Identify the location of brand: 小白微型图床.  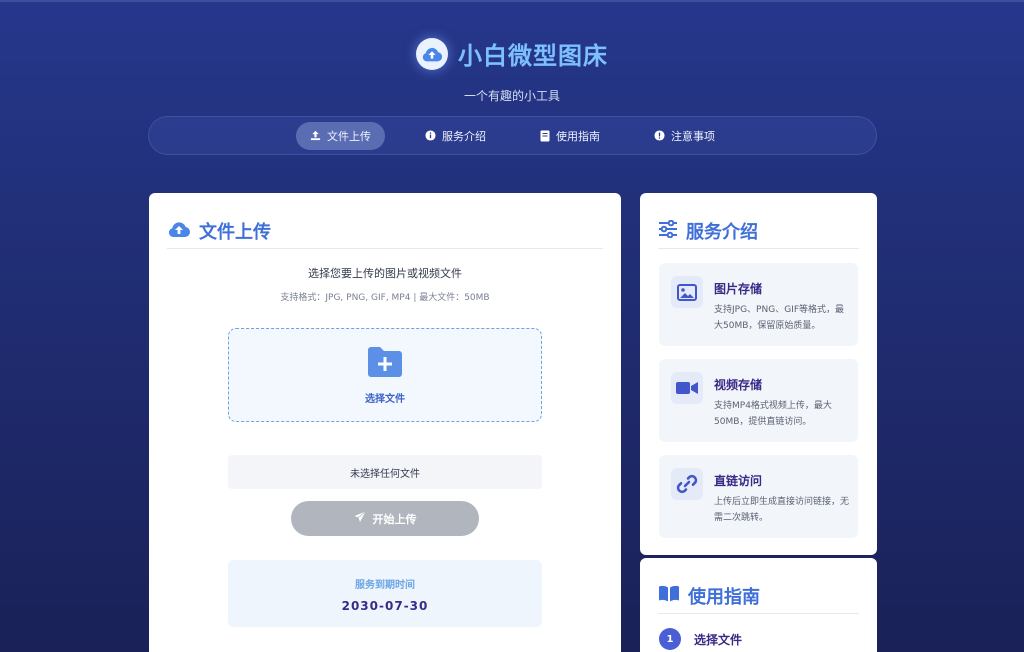
(512, 53).